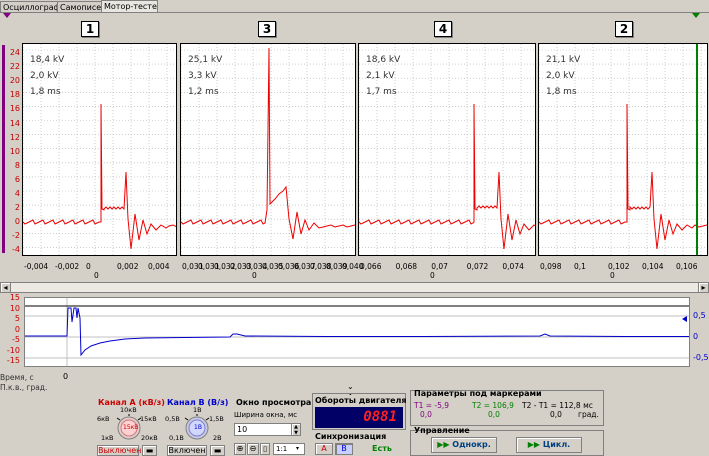 This screenshot has width=709, height=456. What do you see at coordinates (66, 376) in the screenshot?
I see `lower-zero-label: 0` at bounding box center [66, 376].